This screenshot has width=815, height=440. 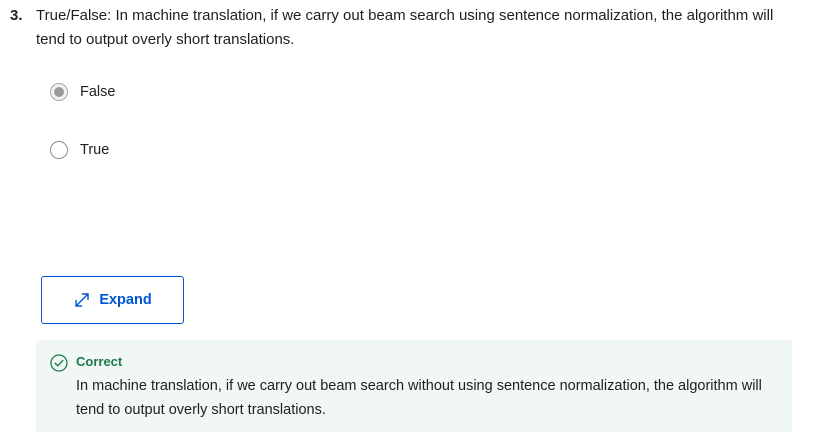 I want to click on expand-arrows-icon, so click(x=82, y=300).